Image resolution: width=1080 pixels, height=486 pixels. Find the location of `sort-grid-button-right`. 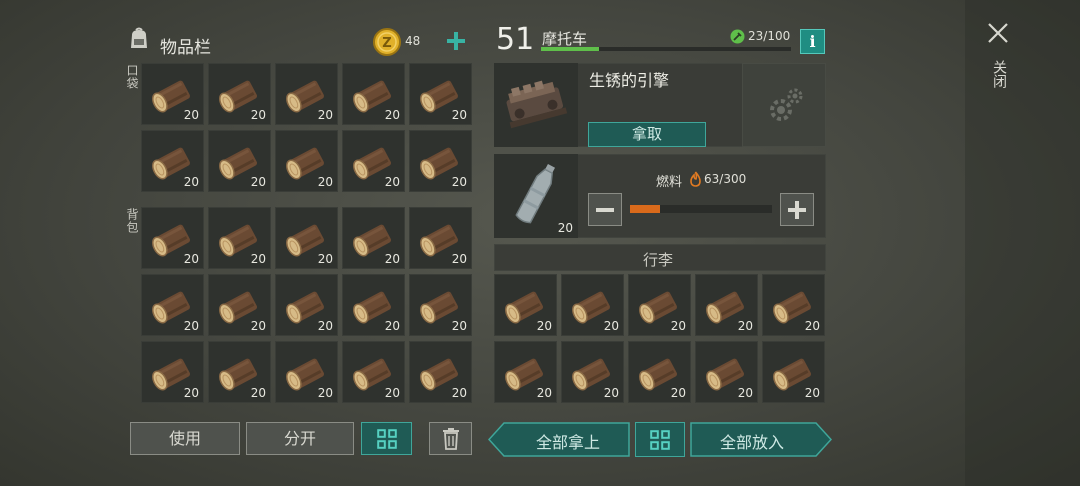

sort-grid-button-right is located at coordinates (660, 439).